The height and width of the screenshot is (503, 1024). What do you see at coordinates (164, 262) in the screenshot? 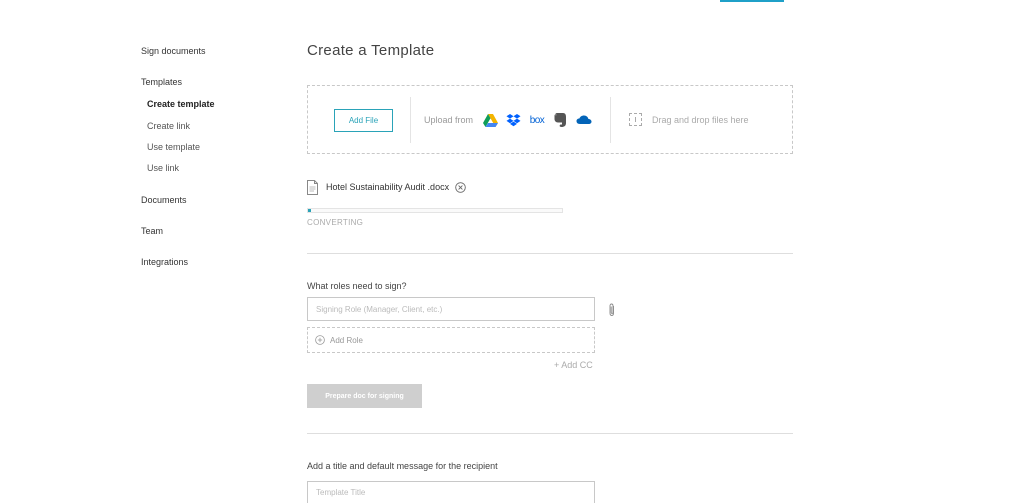
I see `sidebar-item-integrations: Integrations` at bounding box center [164, 262].